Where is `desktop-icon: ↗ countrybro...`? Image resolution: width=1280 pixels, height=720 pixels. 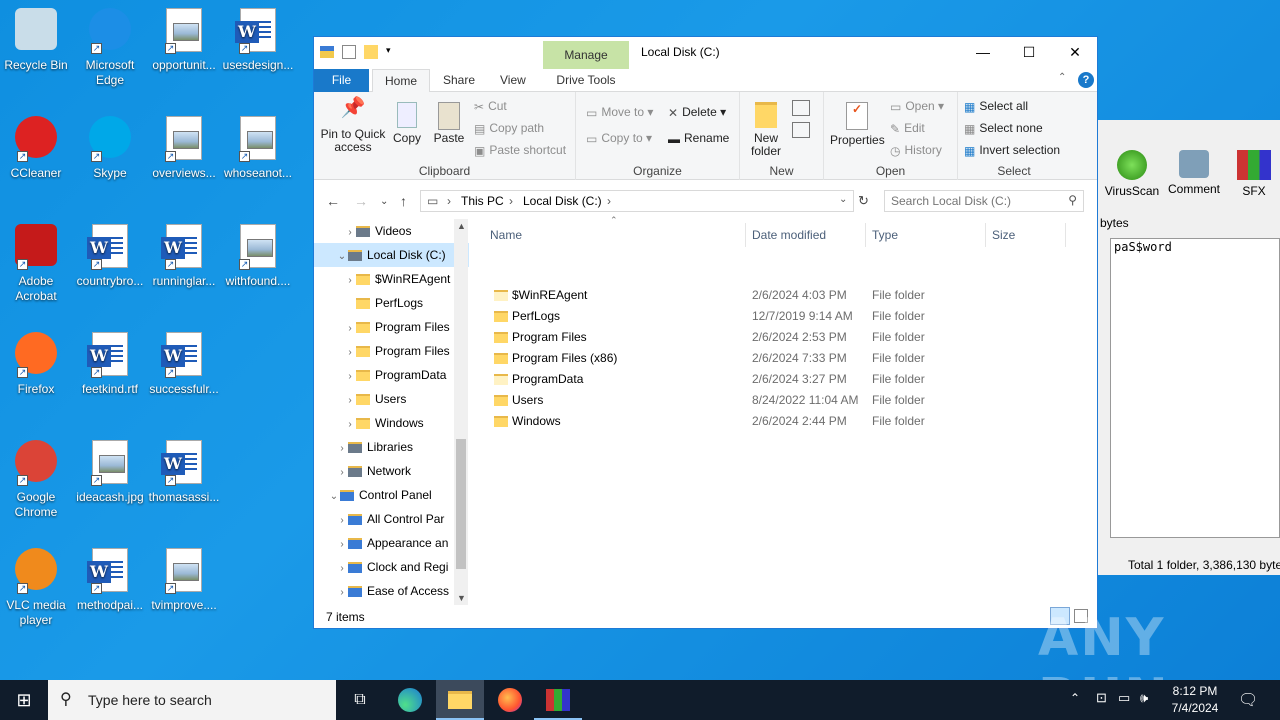 desktop-icon: ↗ countrybro... is located at coordinates (110, 256).